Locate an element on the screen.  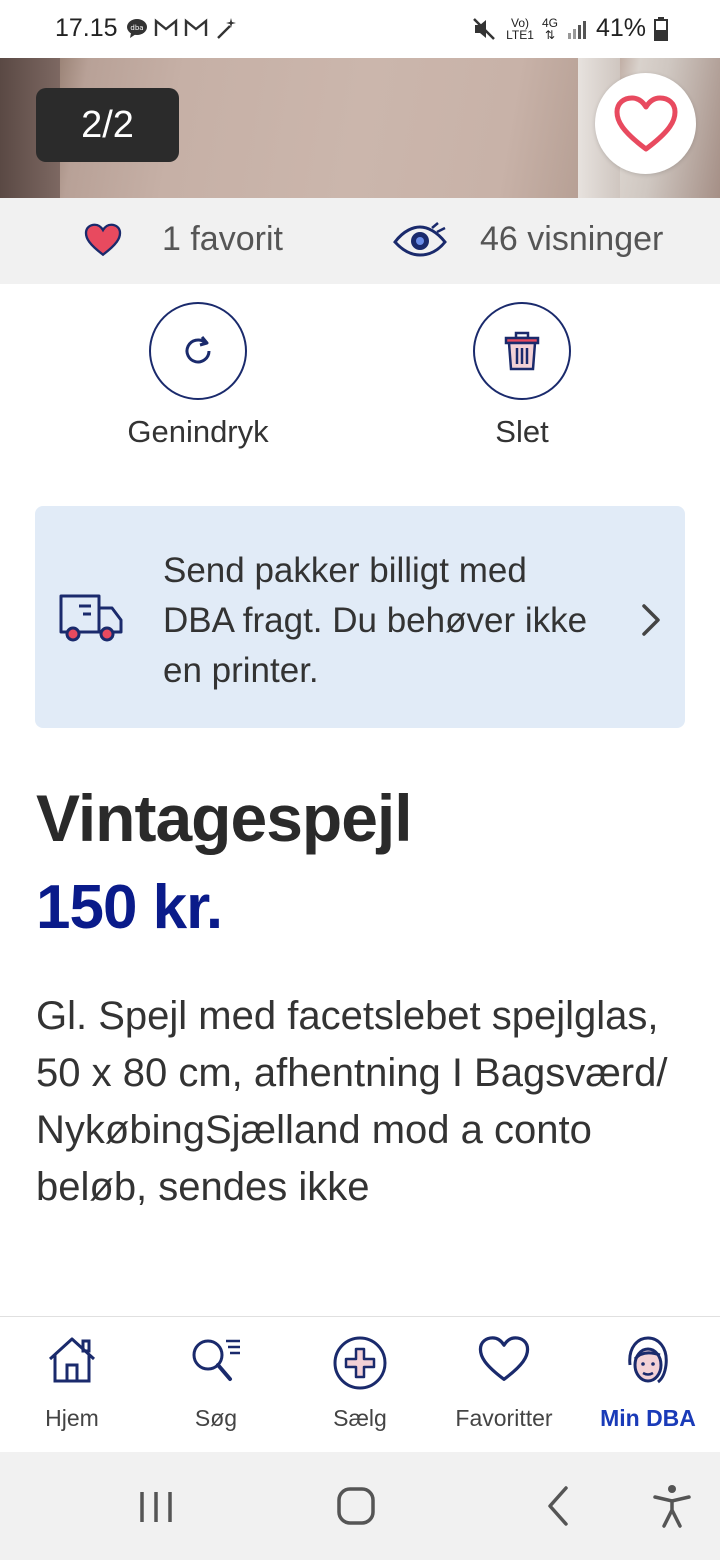
status-bar: 17.15 dba Vo) LTE1 4G ⇅ 41% is located at coordinates (360, 29).